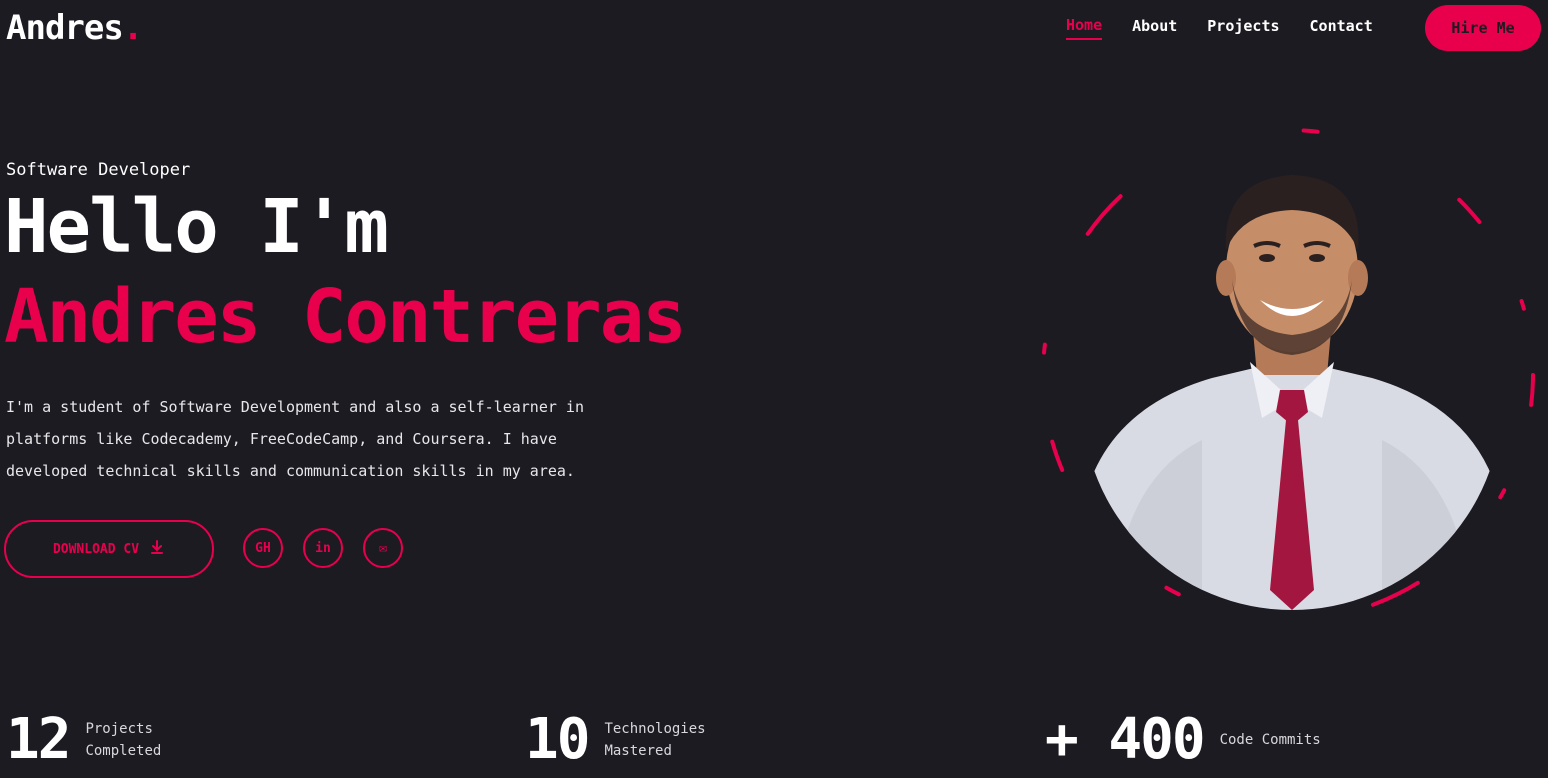  I want to click on stat-projects: 12 Projects Completed, so click(115, 740).